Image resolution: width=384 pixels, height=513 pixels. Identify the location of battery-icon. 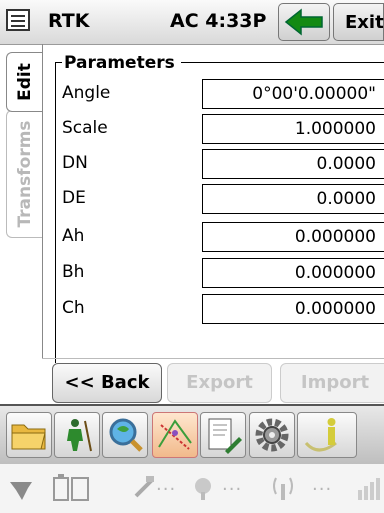
(71, 487).